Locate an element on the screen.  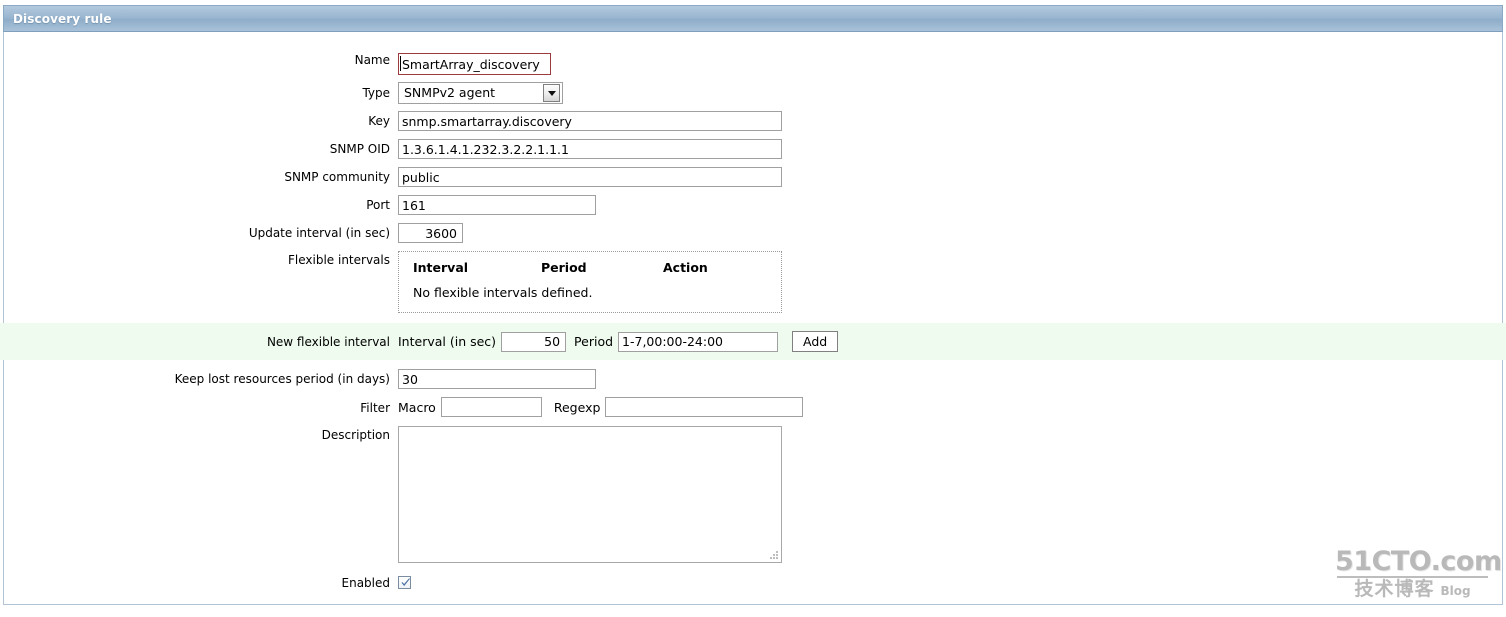
name-input-wrapper is located at coordinates (590, 64).